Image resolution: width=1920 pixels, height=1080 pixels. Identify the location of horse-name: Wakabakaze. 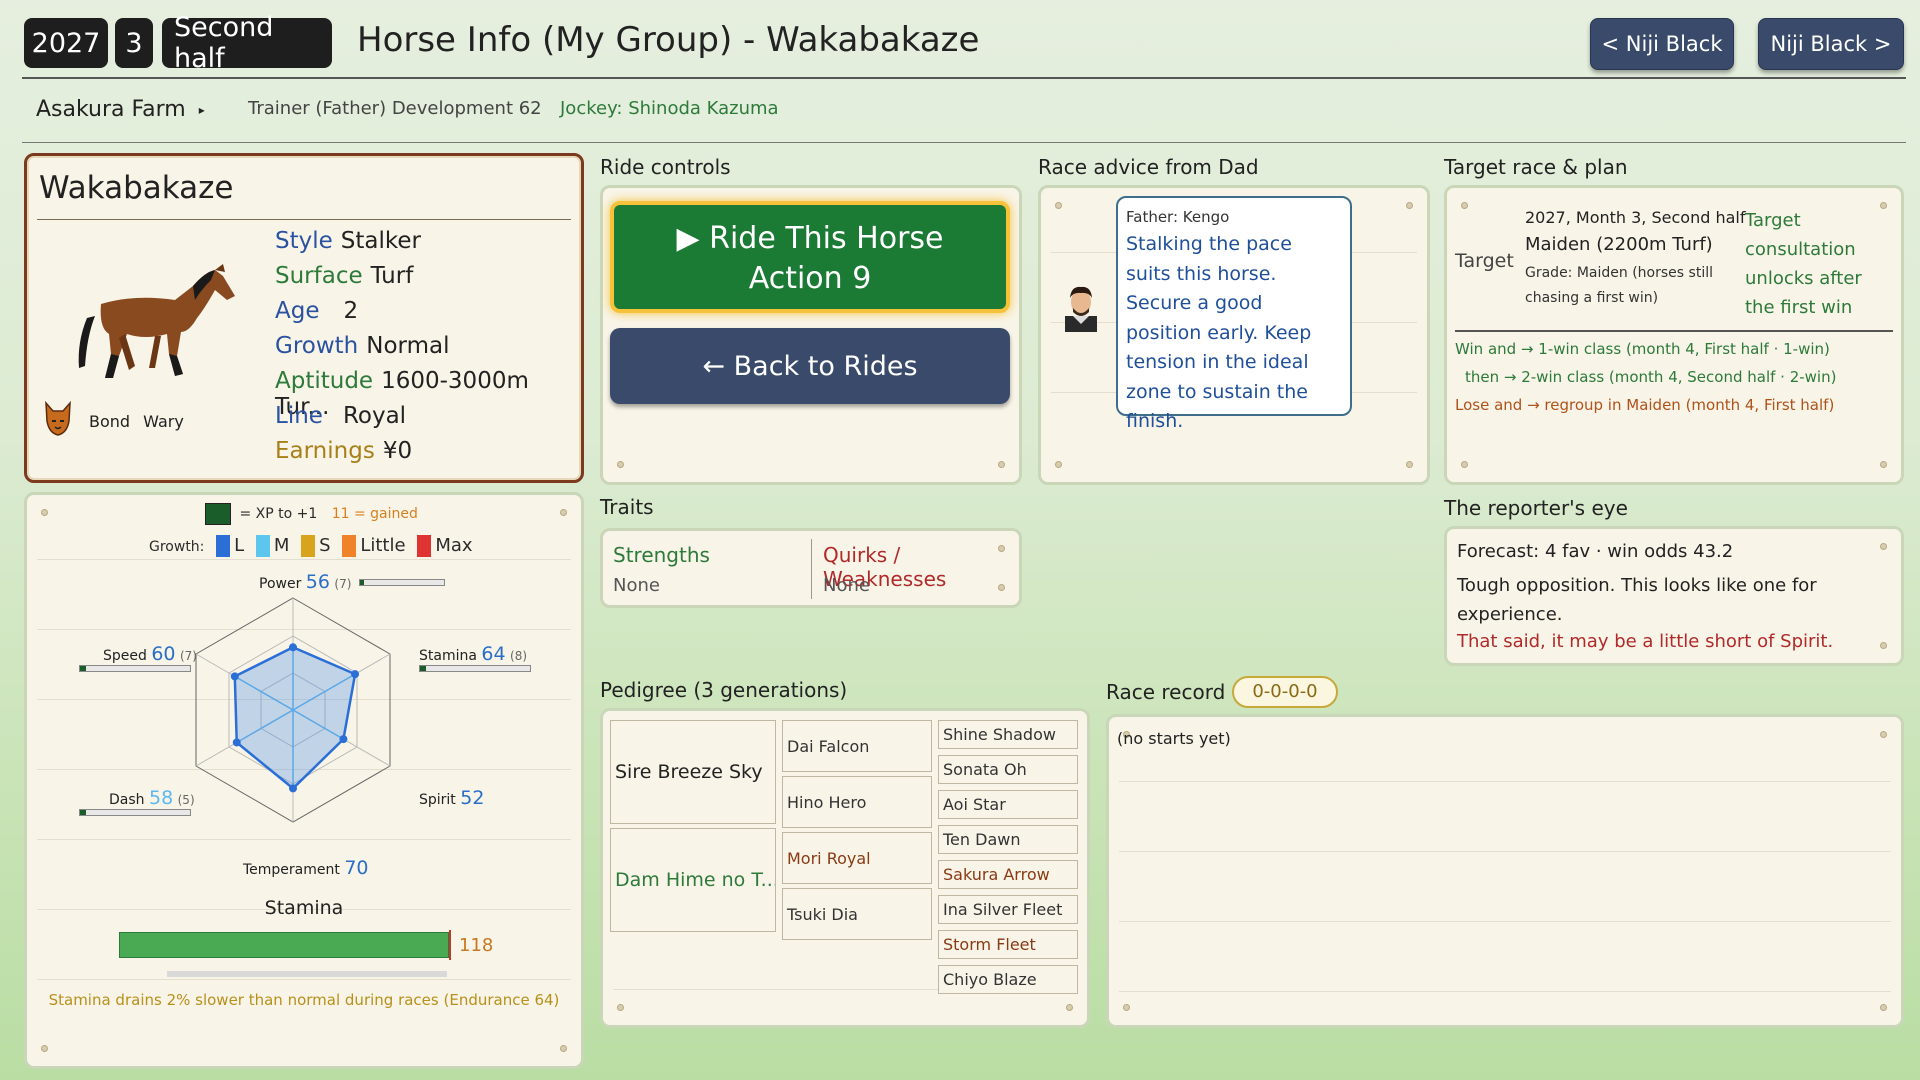
(136, 188).